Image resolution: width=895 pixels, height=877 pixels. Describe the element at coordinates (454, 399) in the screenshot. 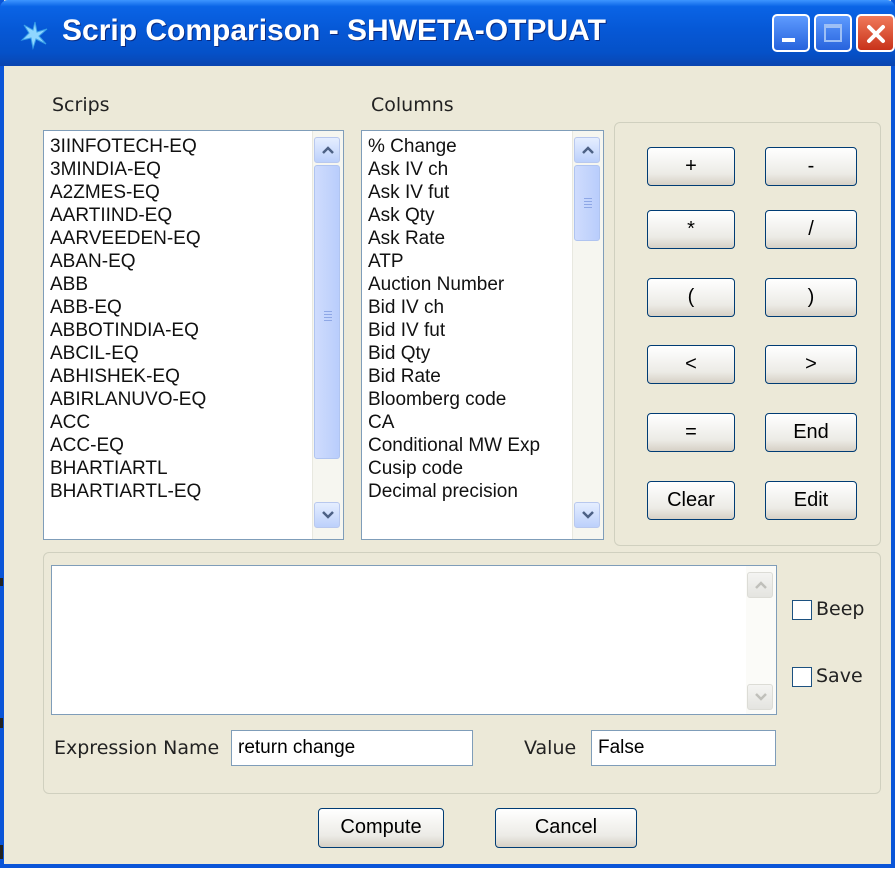

I see `column-list-item: Bloomberg code` at that location.